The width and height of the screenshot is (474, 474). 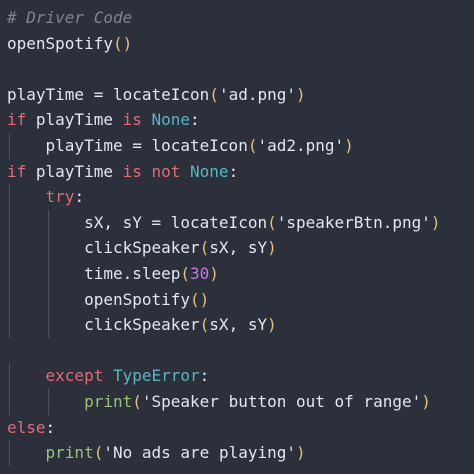 I want to click on code-token: is not, so click(x=151, y=171).